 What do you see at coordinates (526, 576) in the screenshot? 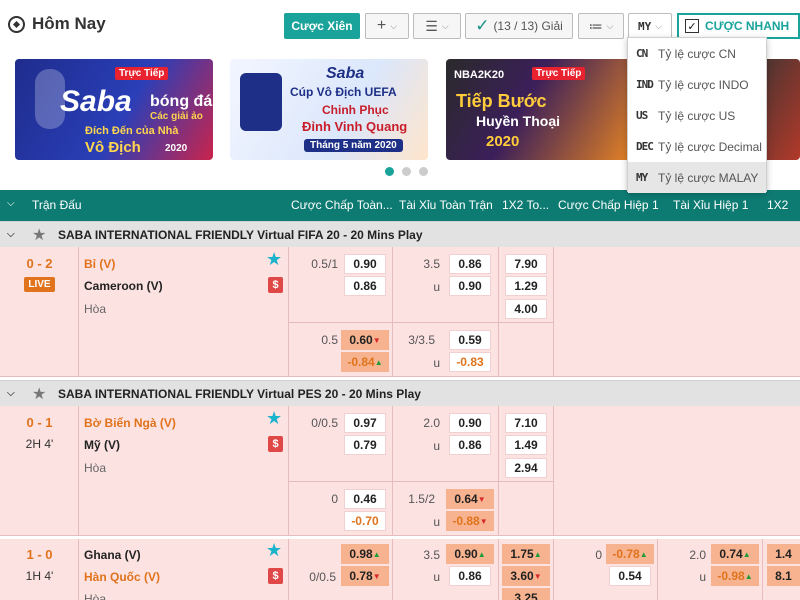
I see `odds-cell: 3.60▼` at bounding box center [526, 576].